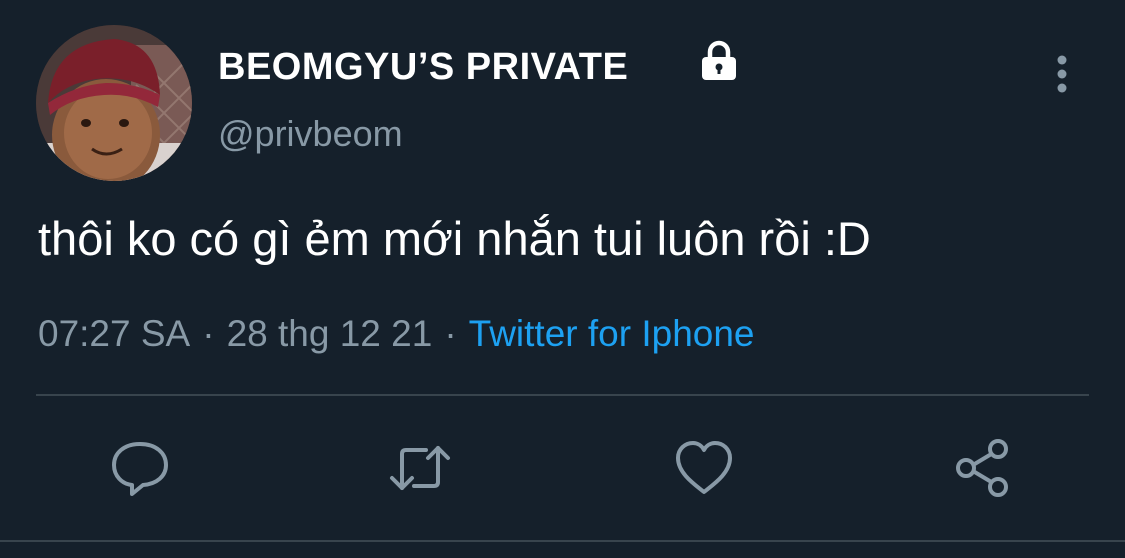 Image resolution: width=1125 pixels, height=558 pixels. I want to click on tweet-meta: 07:27 SA · 28 thg 12 21 · Twitter for Iphone, so click(396, 334).